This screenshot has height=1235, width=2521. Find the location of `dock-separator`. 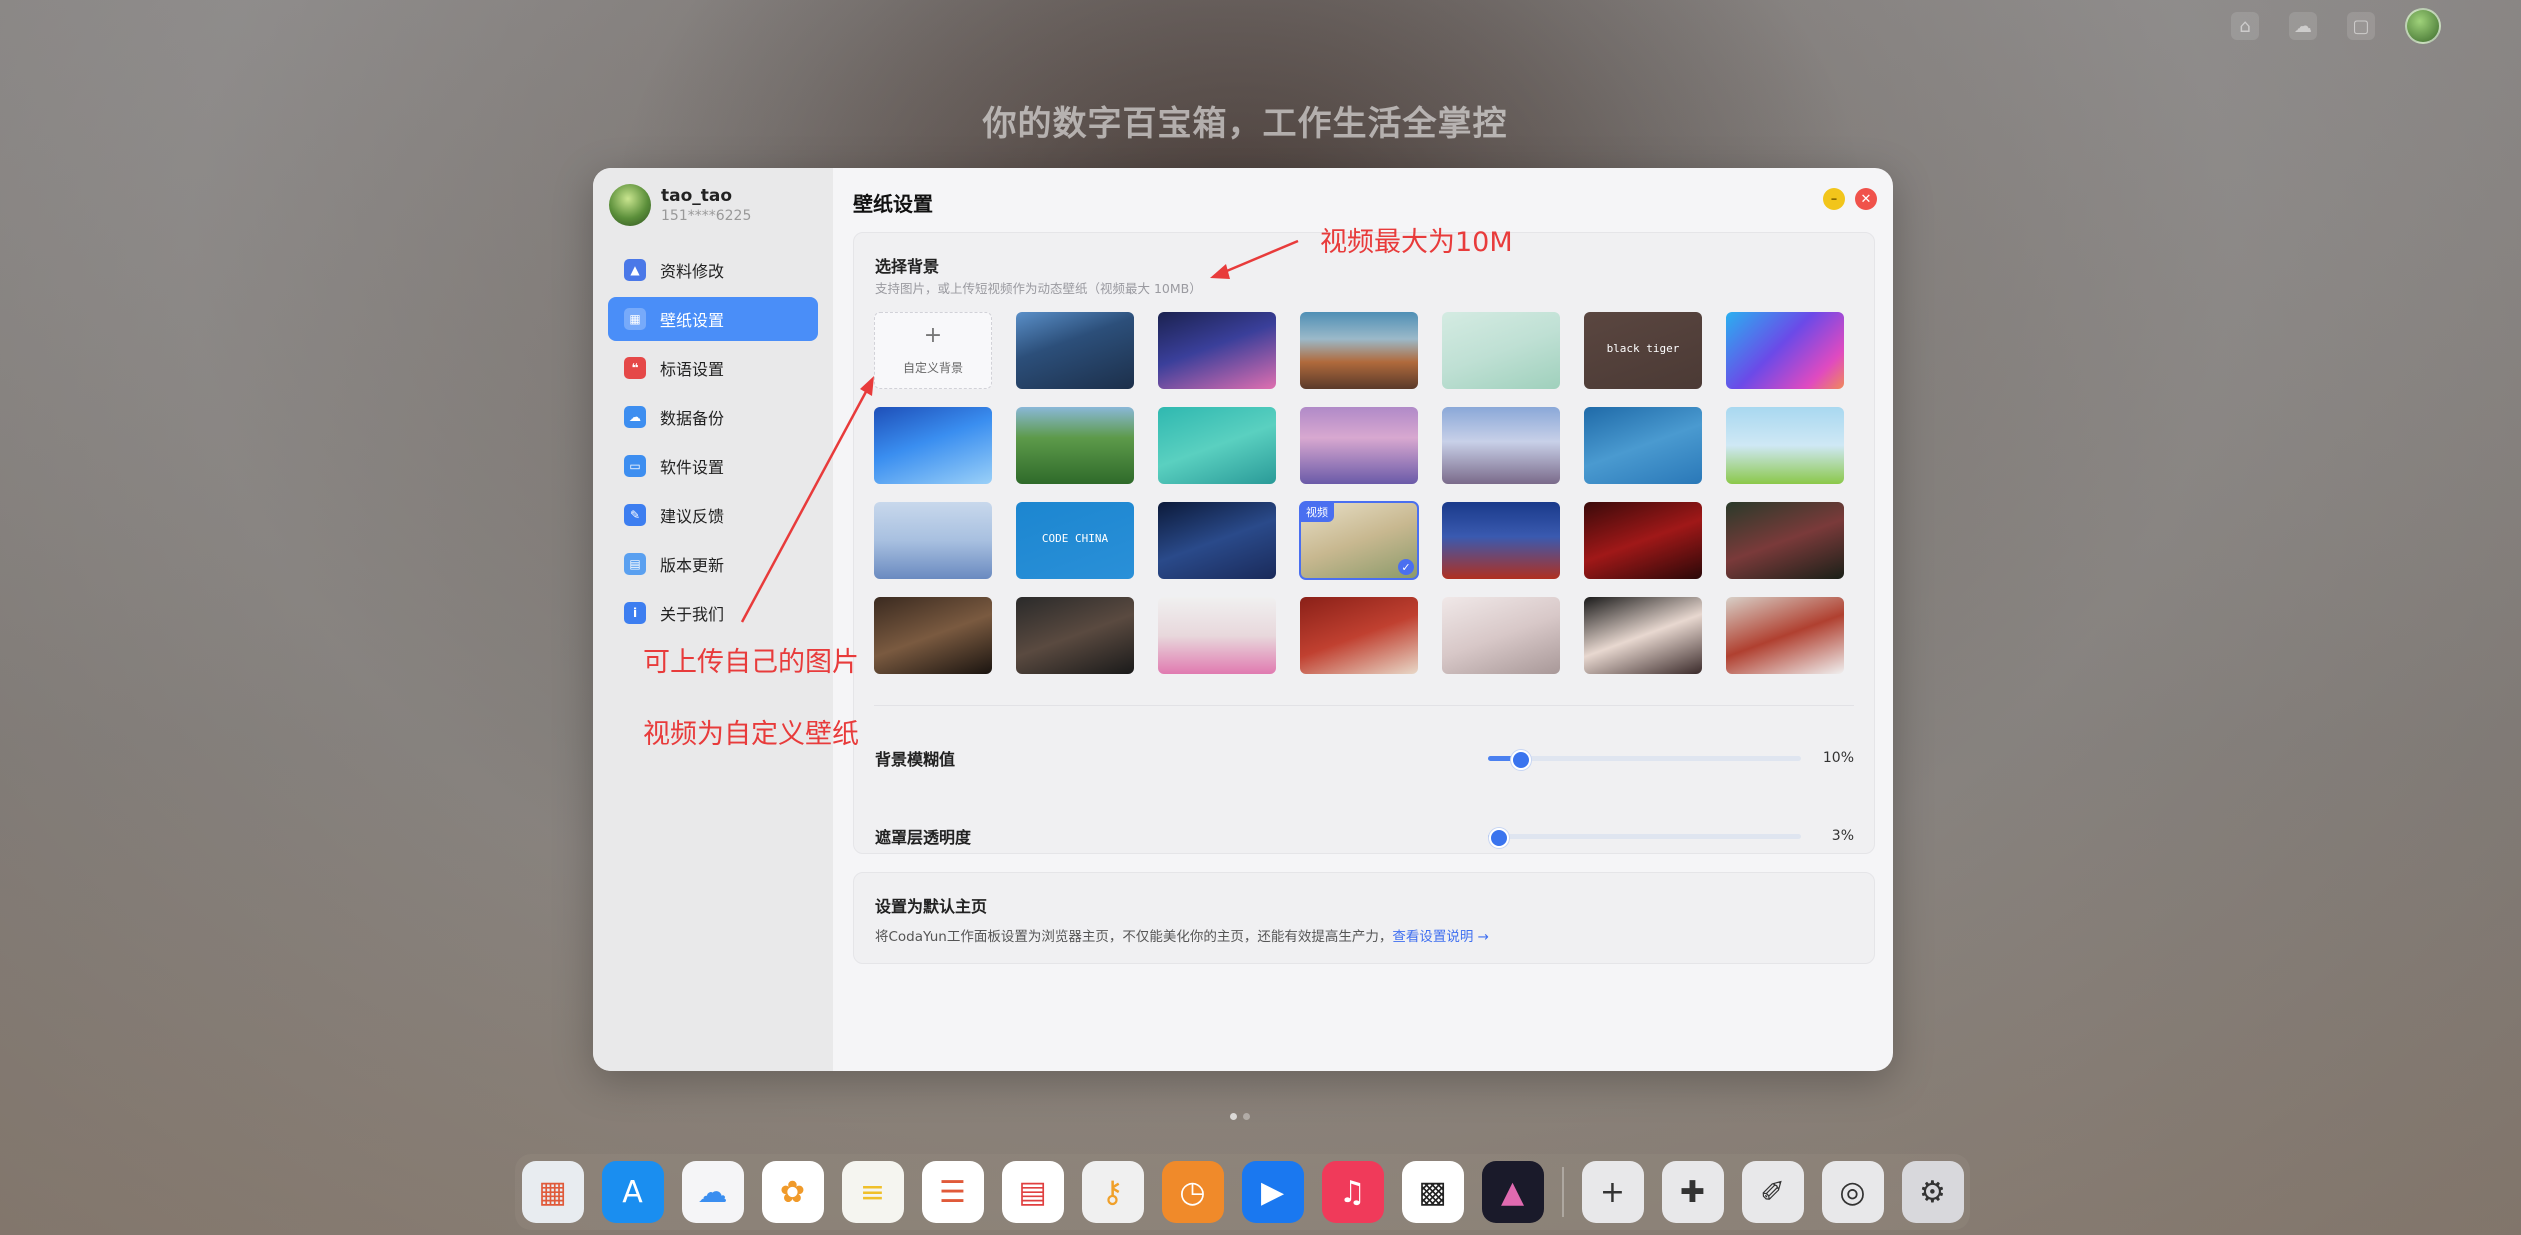

dock-separator is located at coordinates (1562, 1192).